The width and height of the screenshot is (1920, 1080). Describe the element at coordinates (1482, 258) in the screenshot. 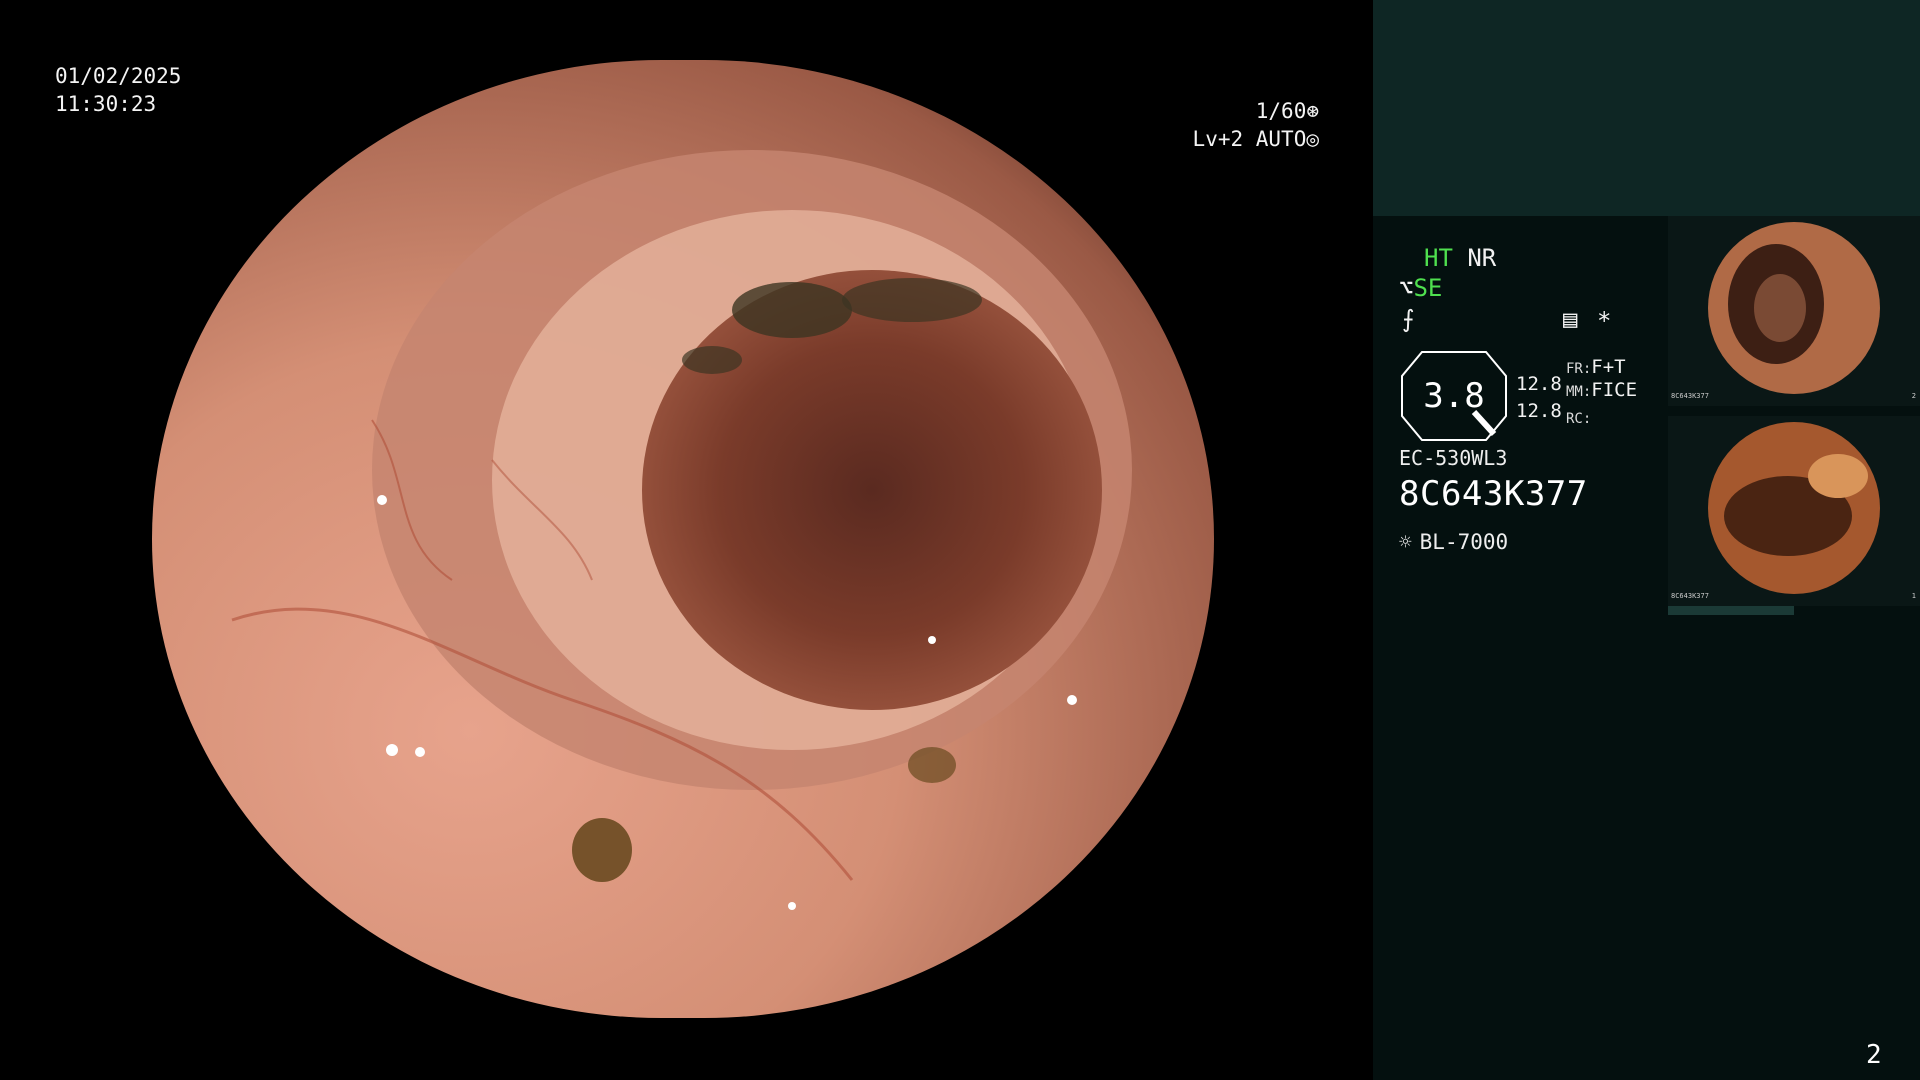

I see `nr-label: NR` at that location.